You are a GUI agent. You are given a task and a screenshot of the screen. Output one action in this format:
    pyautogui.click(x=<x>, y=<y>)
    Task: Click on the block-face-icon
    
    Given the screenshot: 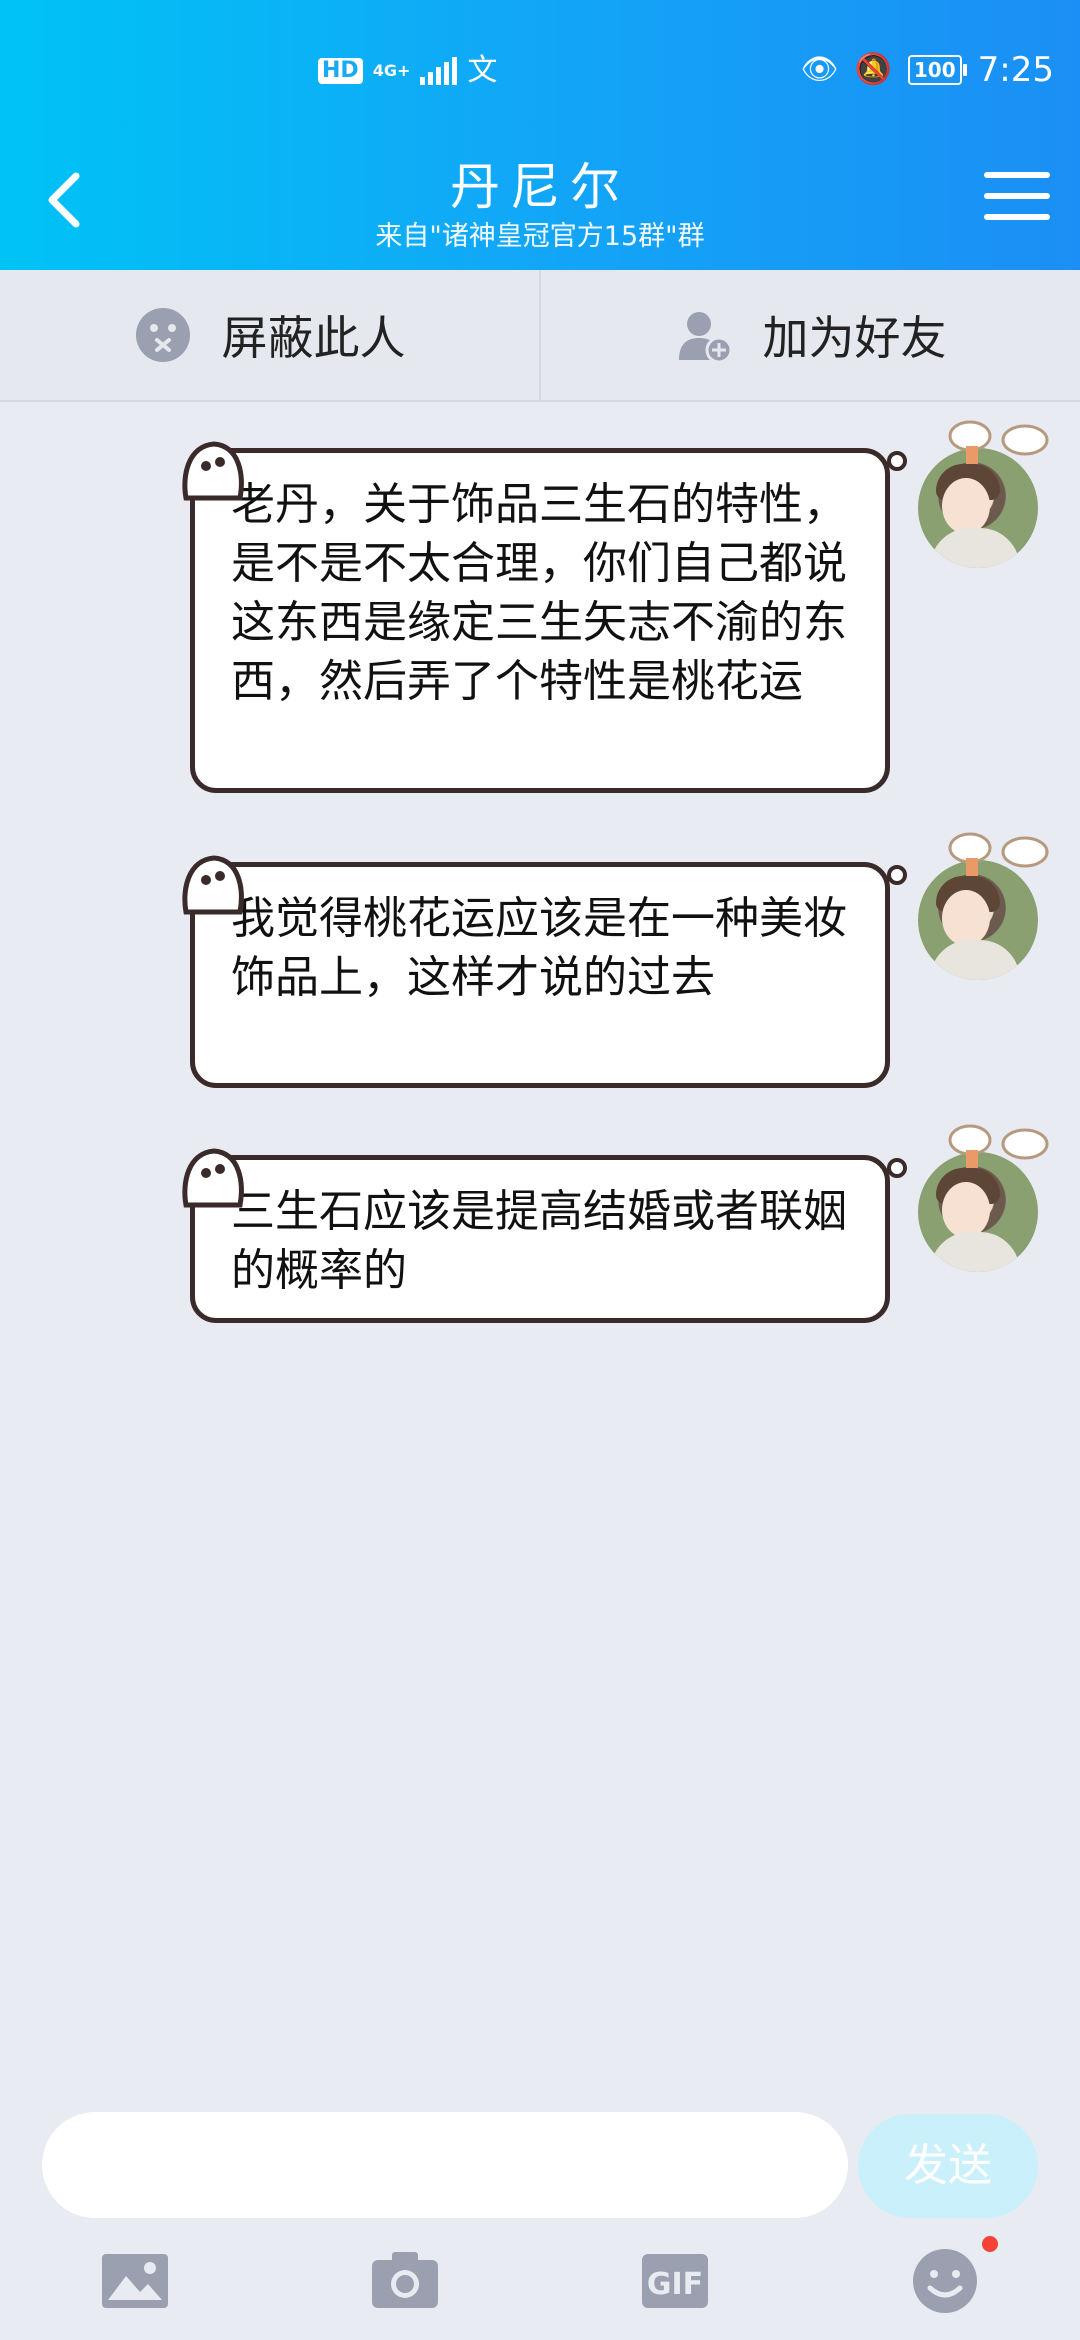 What is the action you would take?
    pyautogui.click(x=162, y=335)
    